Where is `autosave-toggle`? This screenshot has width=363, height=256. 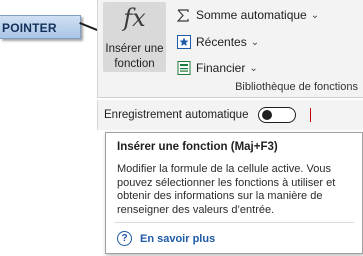
autosave-toggle is located at coordinates (277, 115).